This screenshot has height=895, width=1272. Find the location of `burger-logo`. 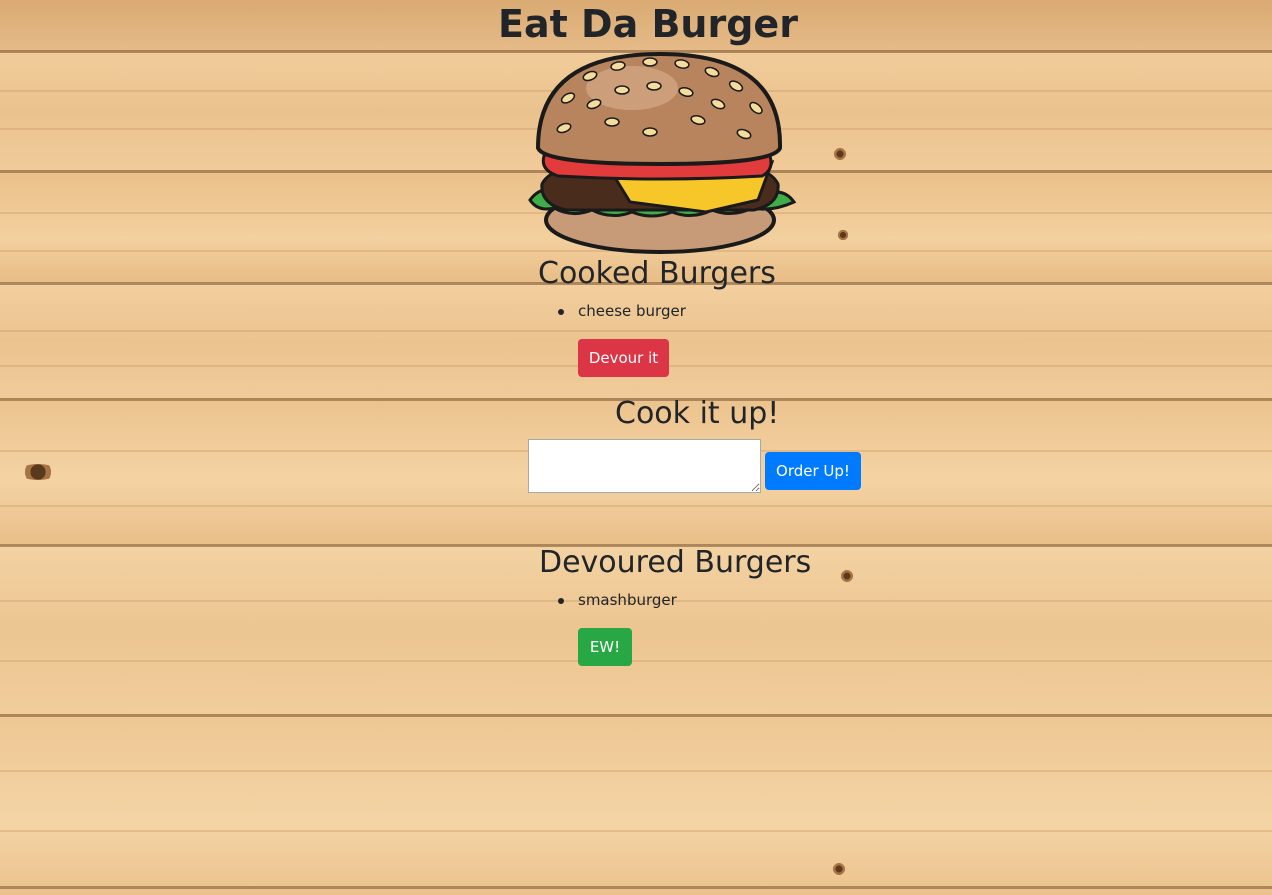

burger-logo is located at coordinates (662, 153).